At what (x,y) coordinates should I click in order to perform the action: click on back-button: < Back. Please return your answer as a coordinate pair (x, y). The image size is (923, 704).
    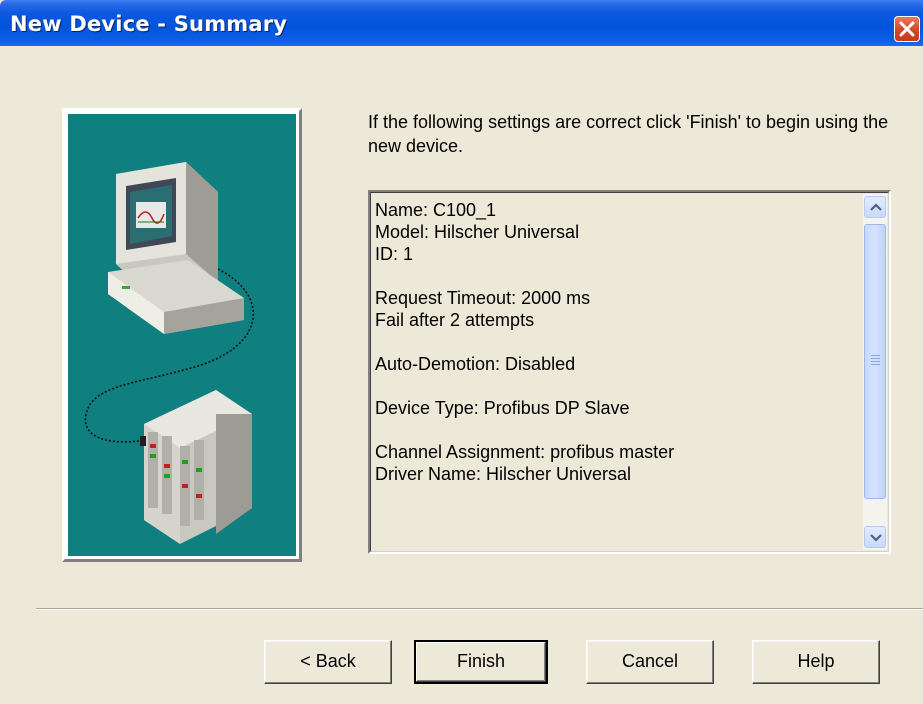
    Looking at the image, I should click on (328, 662).